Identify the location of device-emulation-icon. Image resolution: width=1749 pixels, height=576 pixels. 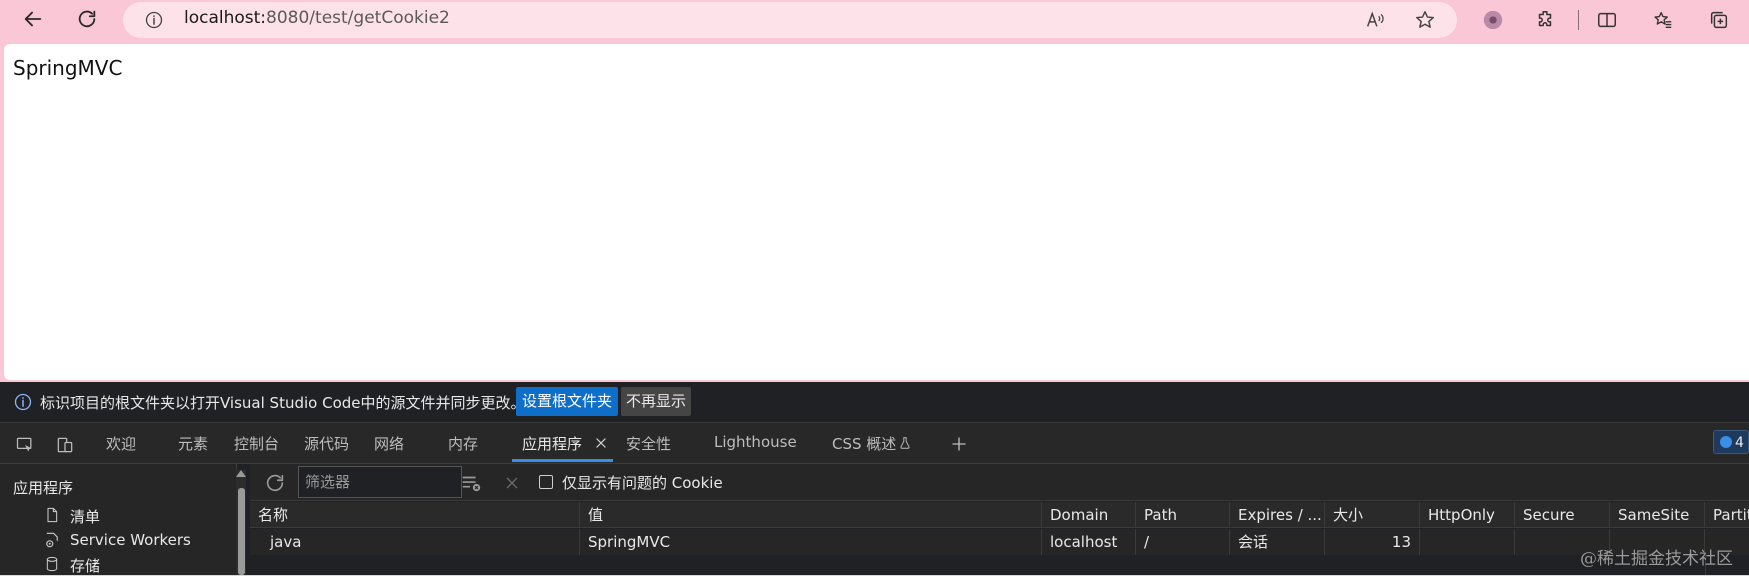
(65, 445).